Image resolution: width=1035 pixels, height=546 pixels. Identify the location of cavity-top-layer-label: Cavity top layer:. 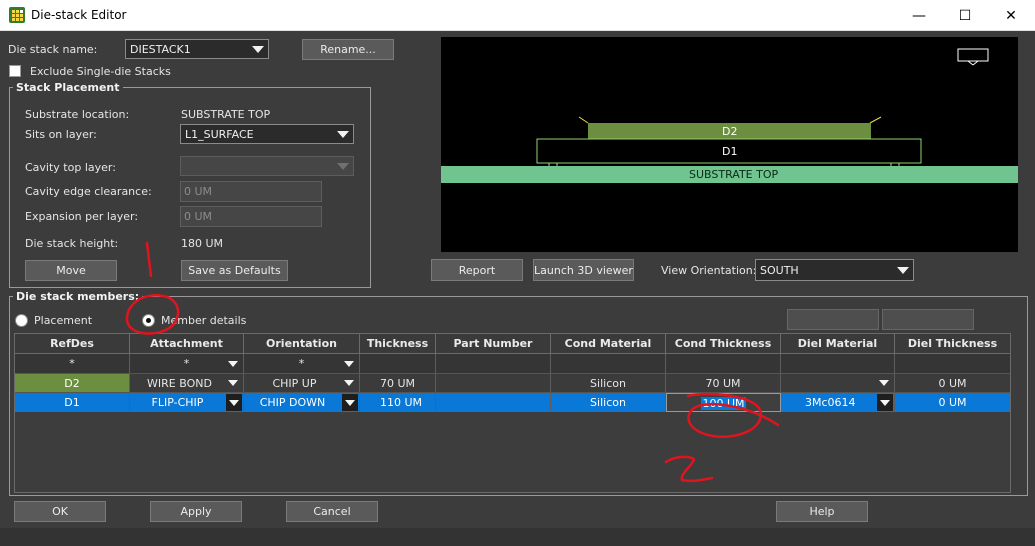
(70, 167).